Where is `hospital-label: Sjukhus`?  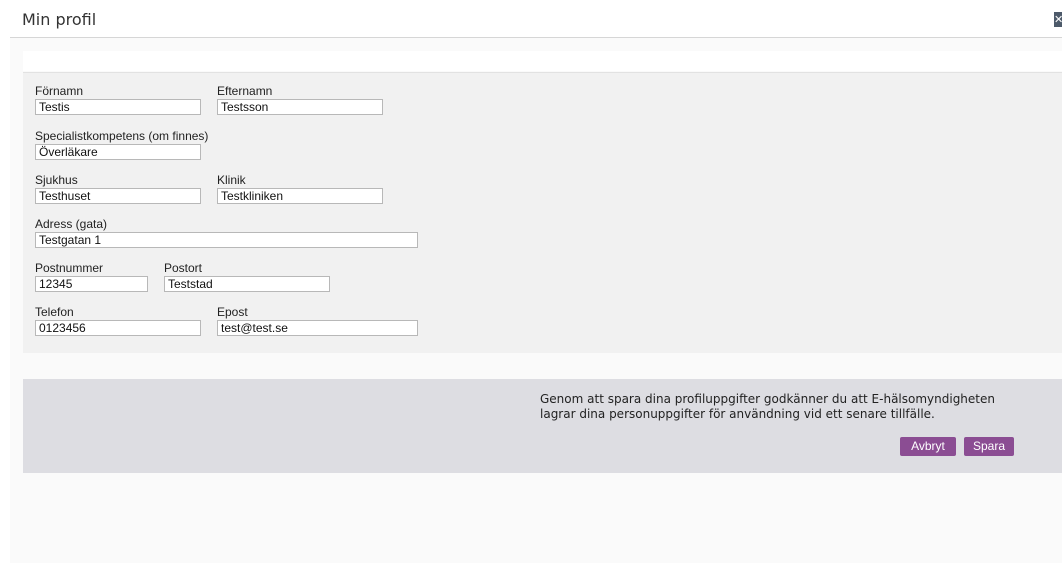 hospital-label: Sjukhus is located at coordinates (56, 180).